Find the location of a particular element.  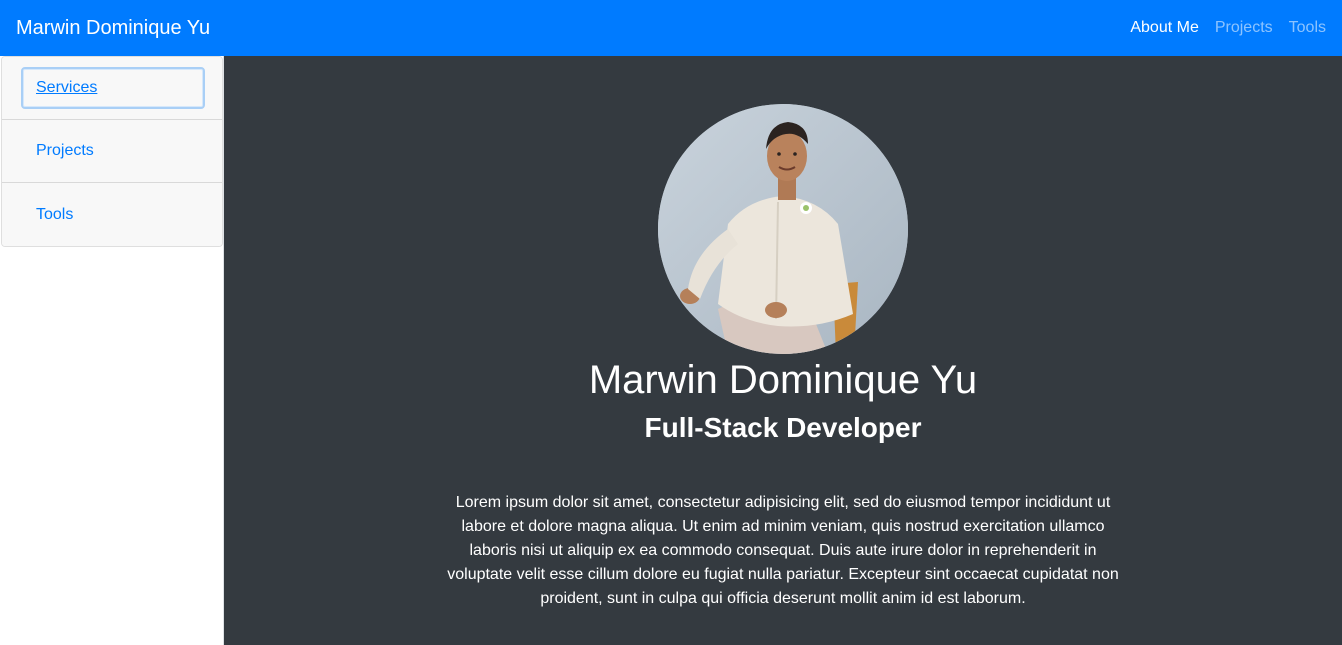

sidebar-item-label: Projects is located at coordinates (65, 150).